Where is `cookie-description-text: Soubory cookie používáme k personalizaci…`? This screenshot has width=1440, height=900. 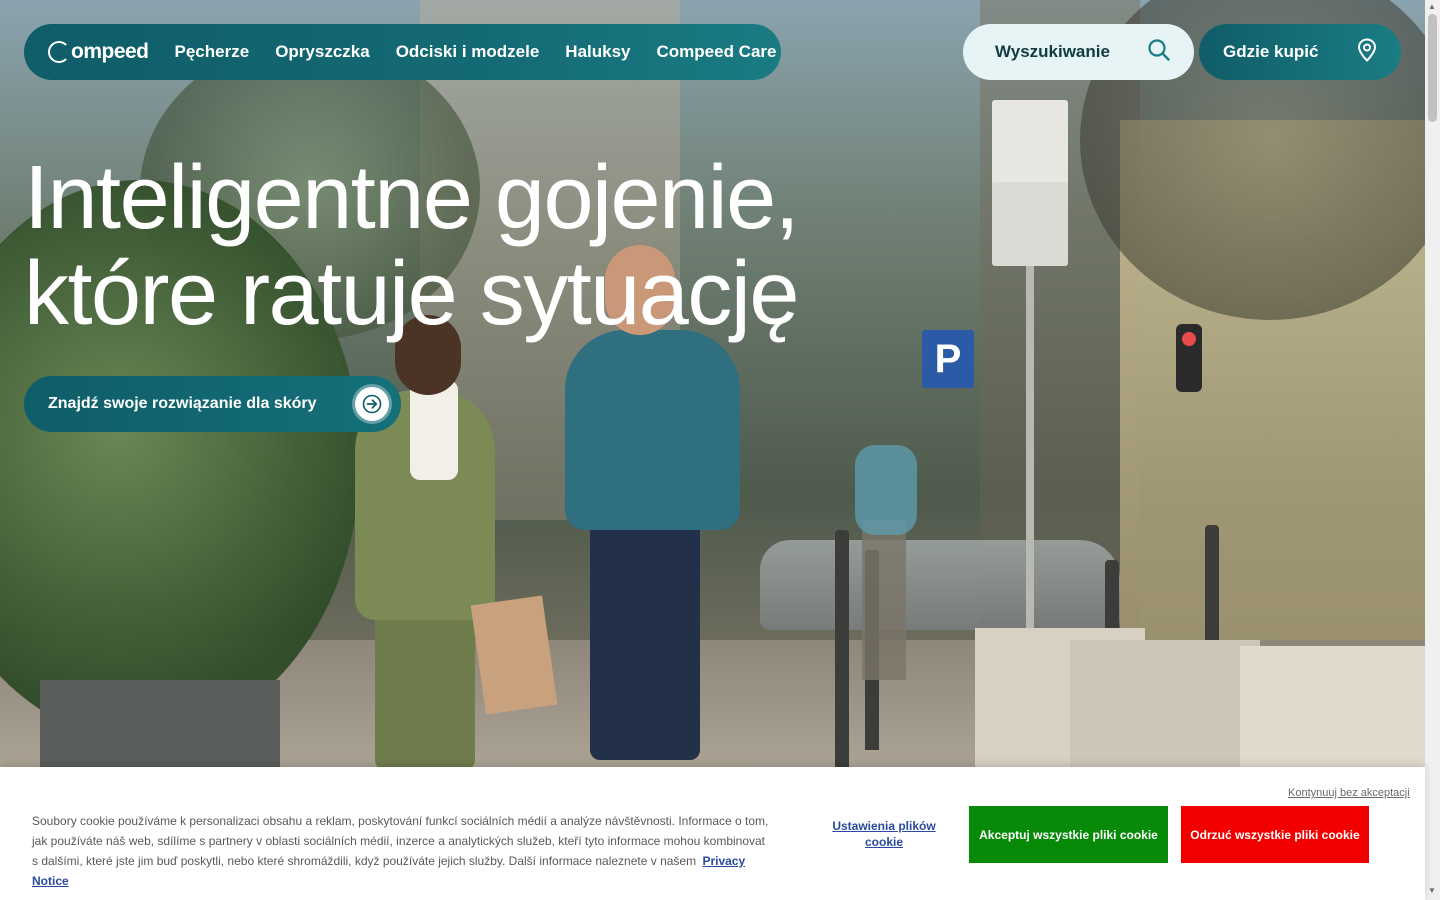 cookie-description-text: Soubory cookie používáme k personalizaci… is located at coordinates (400, 841).